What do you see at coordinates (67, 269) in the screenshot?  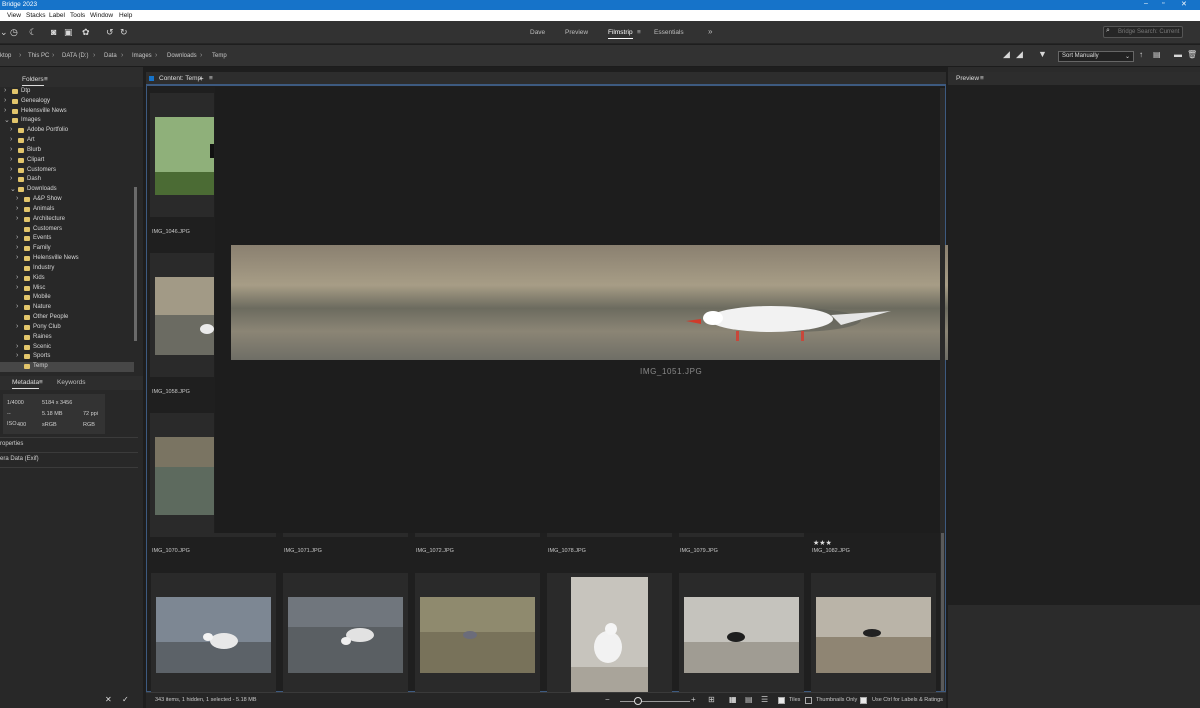 I see `folder-item: Industry` at bounding box center [67, 269].